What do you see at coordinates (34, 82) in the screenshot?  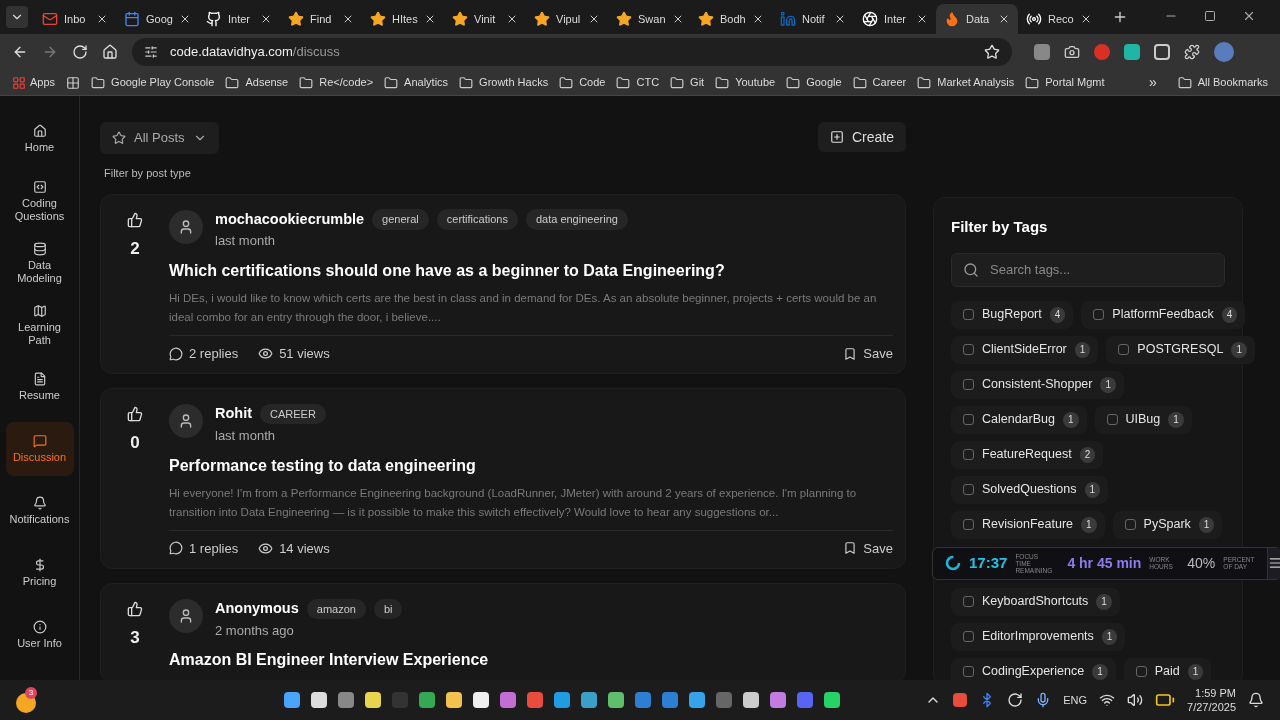 I see `apps-shortcut: Apps` at bounding box center [34, 82].